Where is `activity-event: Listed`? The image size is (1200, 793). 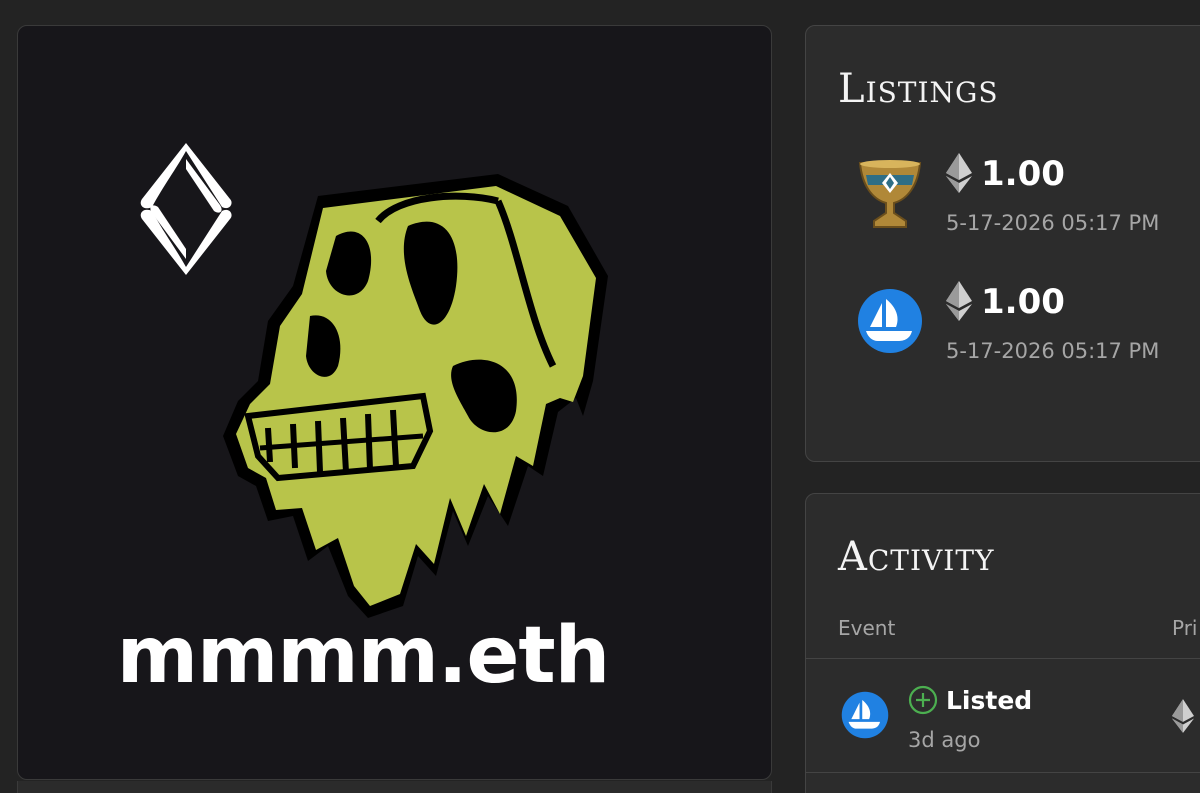 activity-event: Listed is located at coordinates (989, 700).